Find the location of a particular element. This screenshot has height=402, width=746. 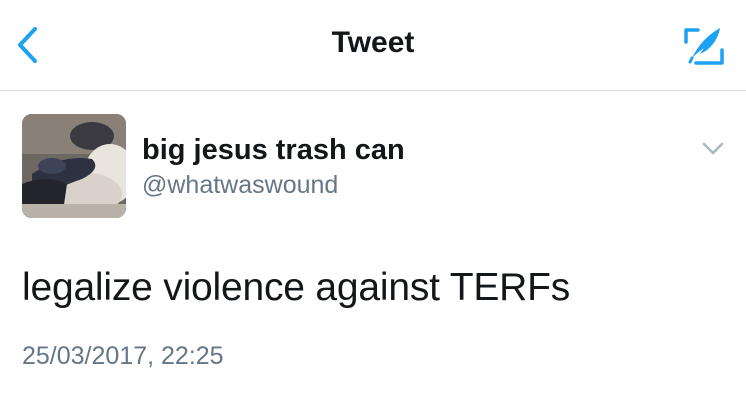

chevron-down-icon is located at coordinates (713, 148).